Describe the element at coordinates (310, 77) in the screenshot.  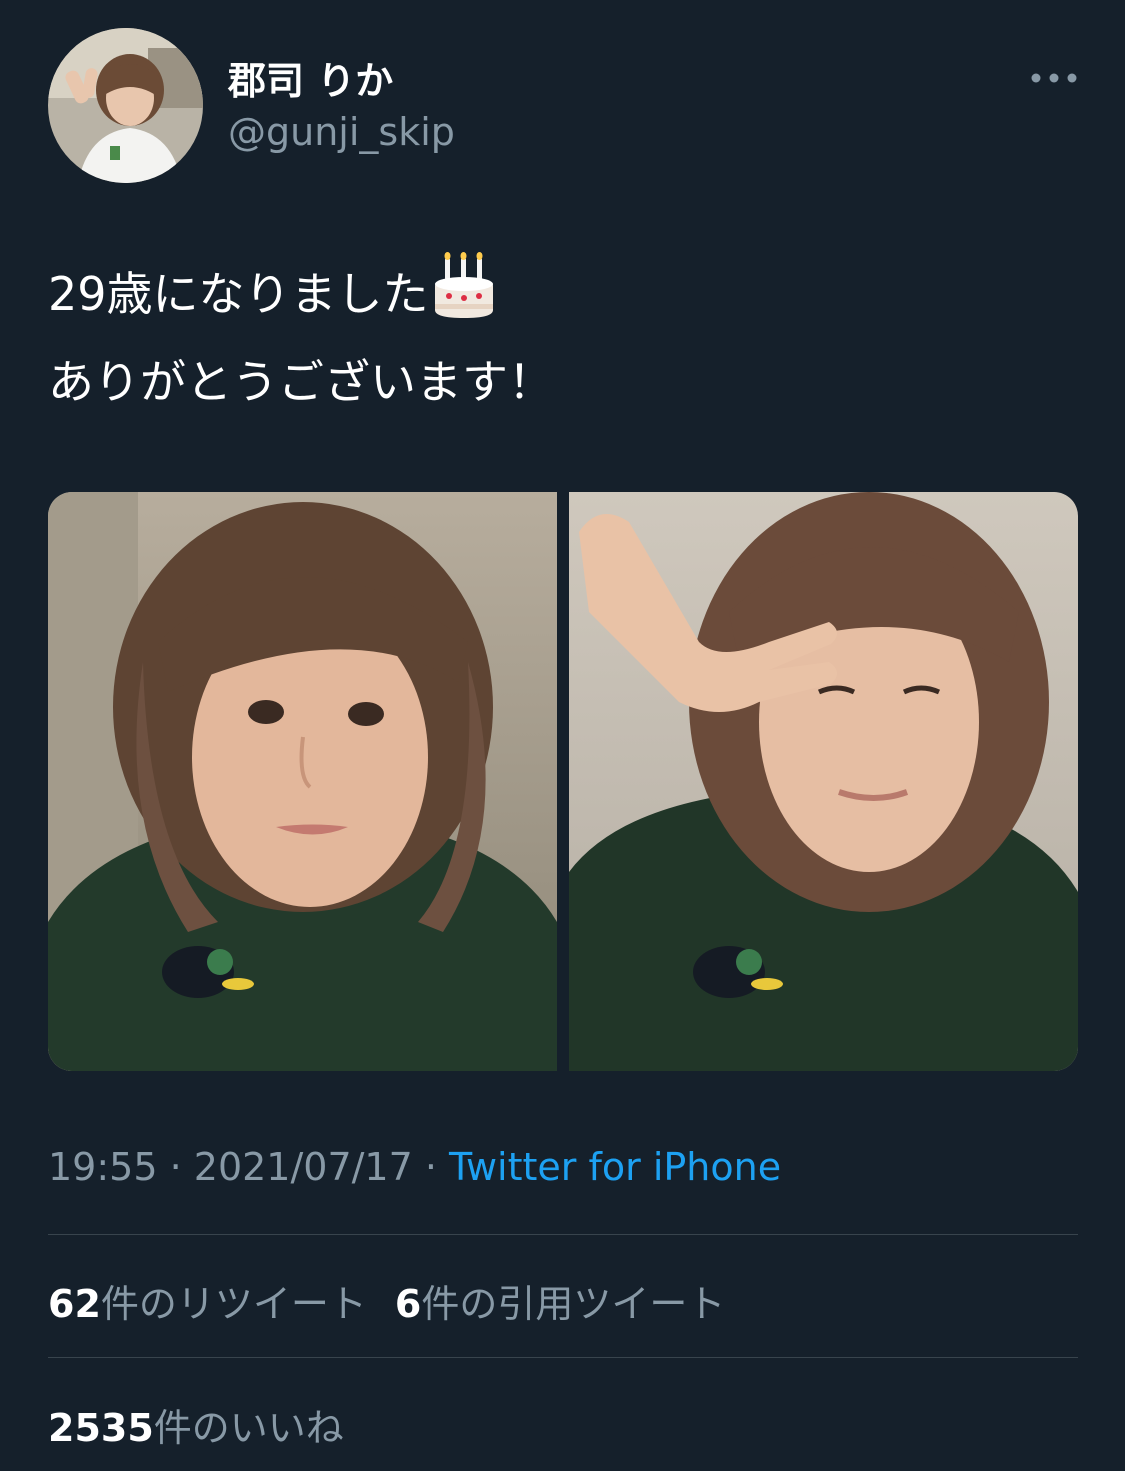
I see `display-name: 郡司 りか` at that location.